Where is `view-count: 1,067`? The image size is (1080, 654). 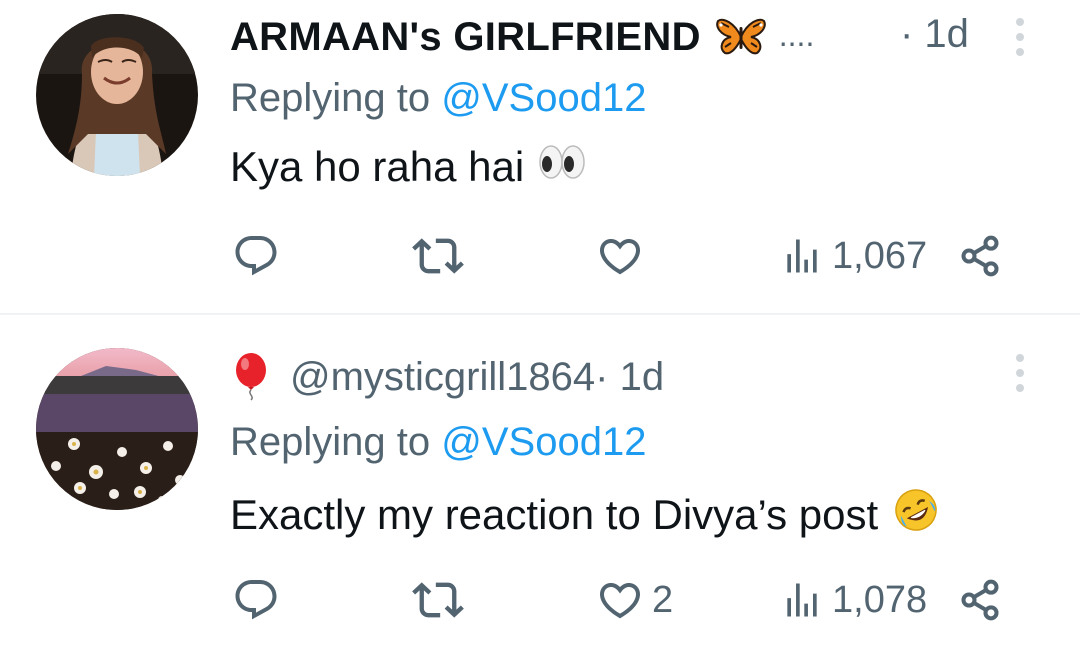
view-count: 1,067 is located at coordinates (880, 255).